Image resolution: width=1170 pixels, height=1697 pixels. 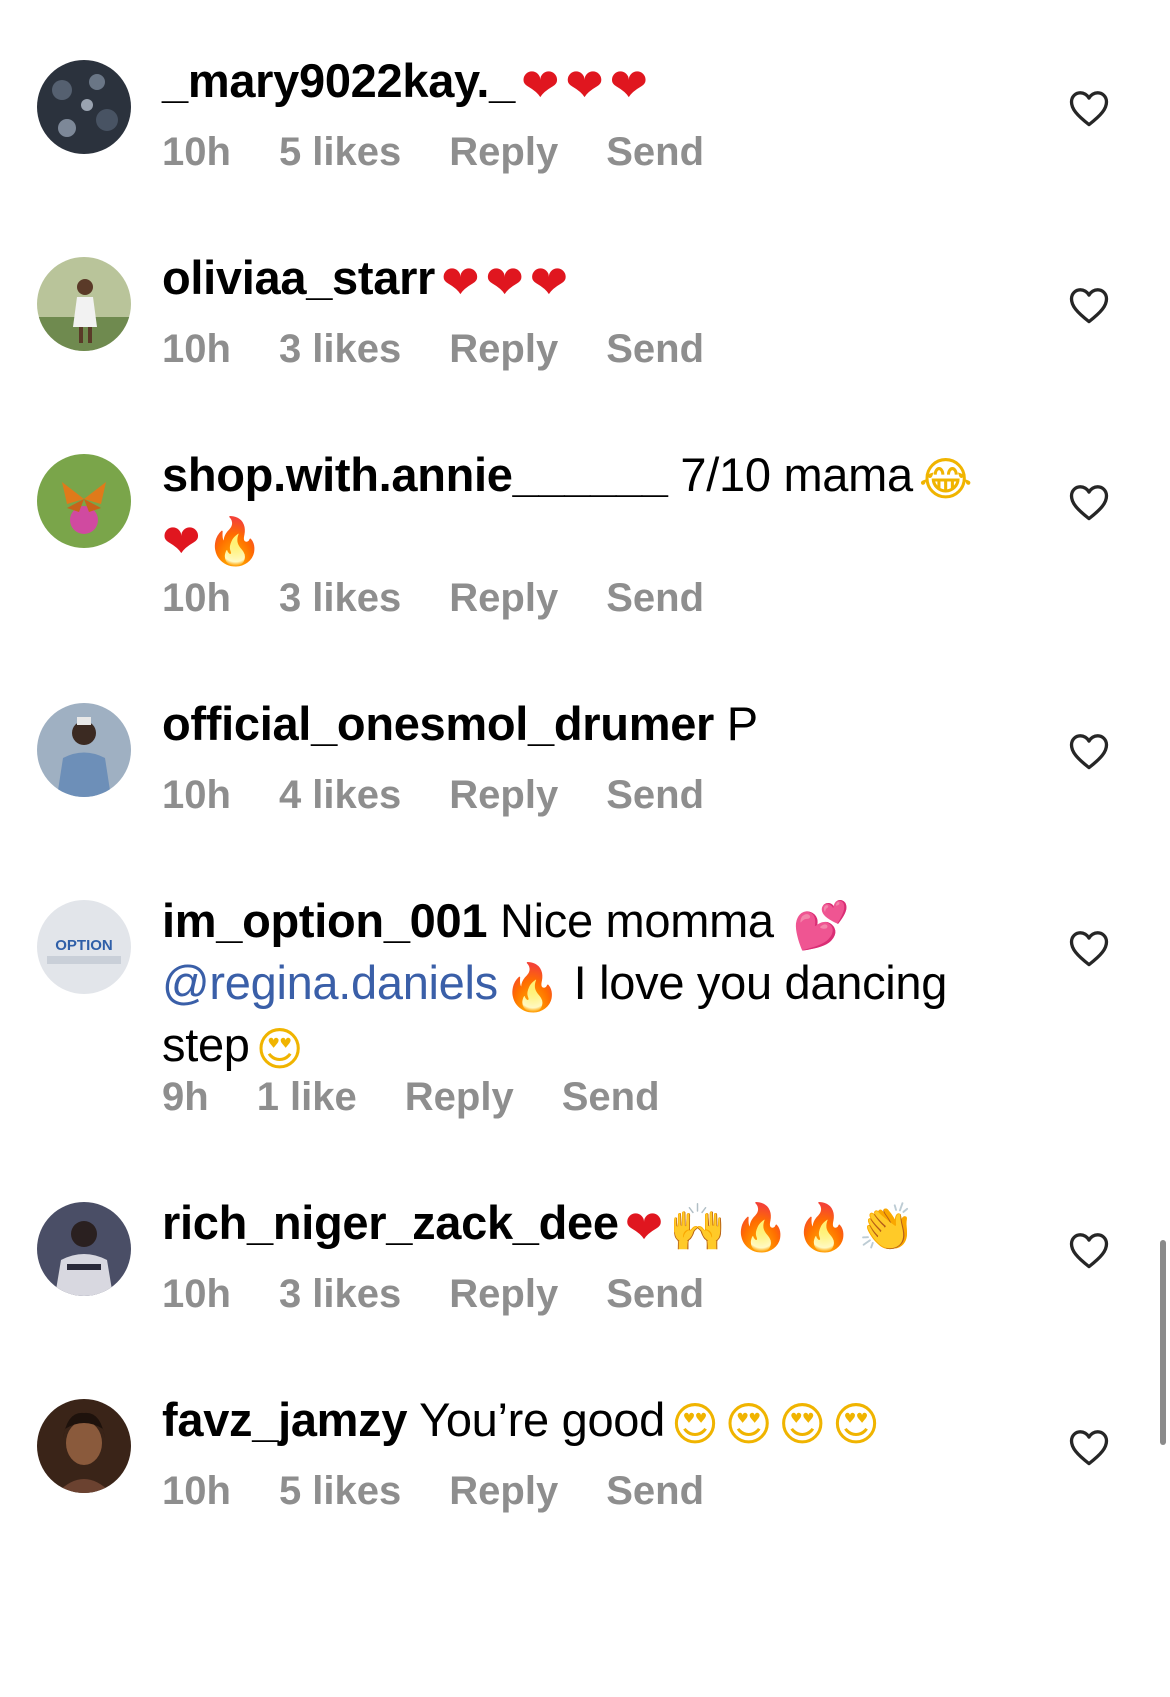 What do you see at coordinates (886, 1227) in the screenshot?
I see `clapping-hands-emoji: 👏` at bounding box center [886, 1227].